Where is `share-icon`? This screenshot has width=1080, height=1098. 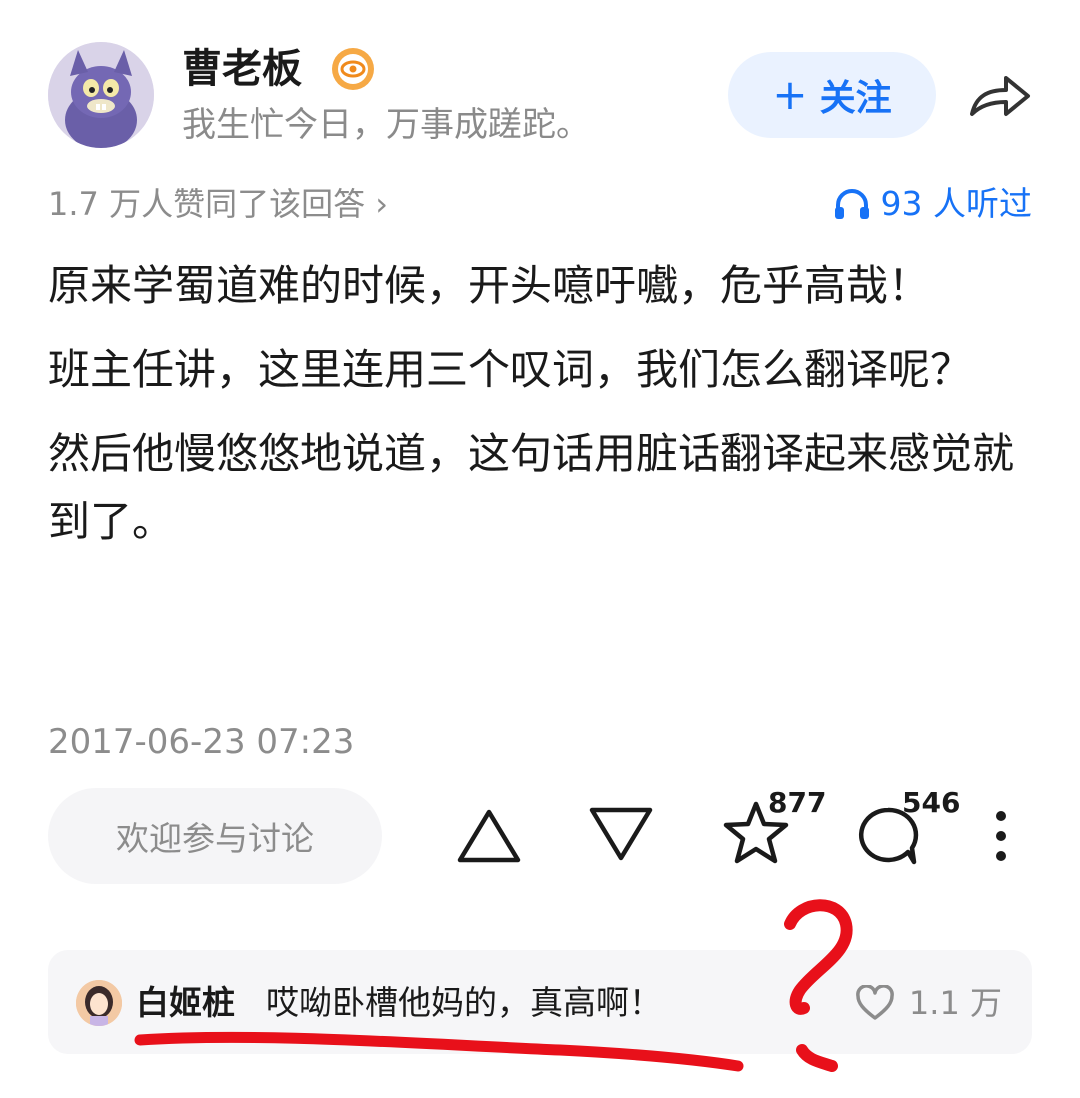 share-icon is located at coordinates (999, 96).